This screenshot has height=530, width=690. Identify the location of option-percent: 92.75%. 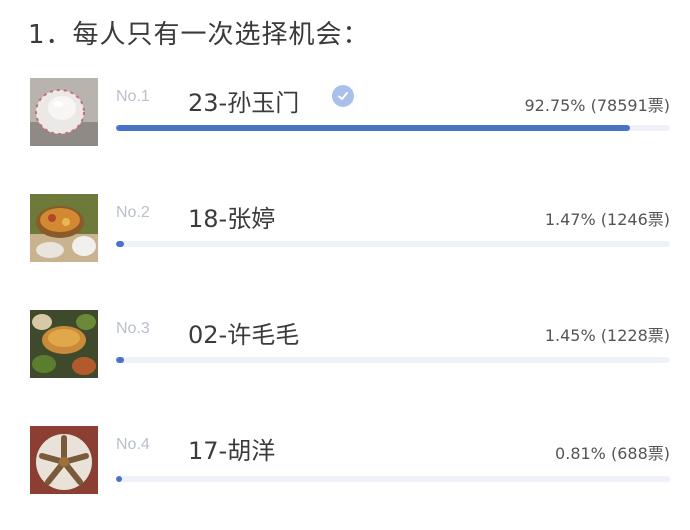
(555, 105).